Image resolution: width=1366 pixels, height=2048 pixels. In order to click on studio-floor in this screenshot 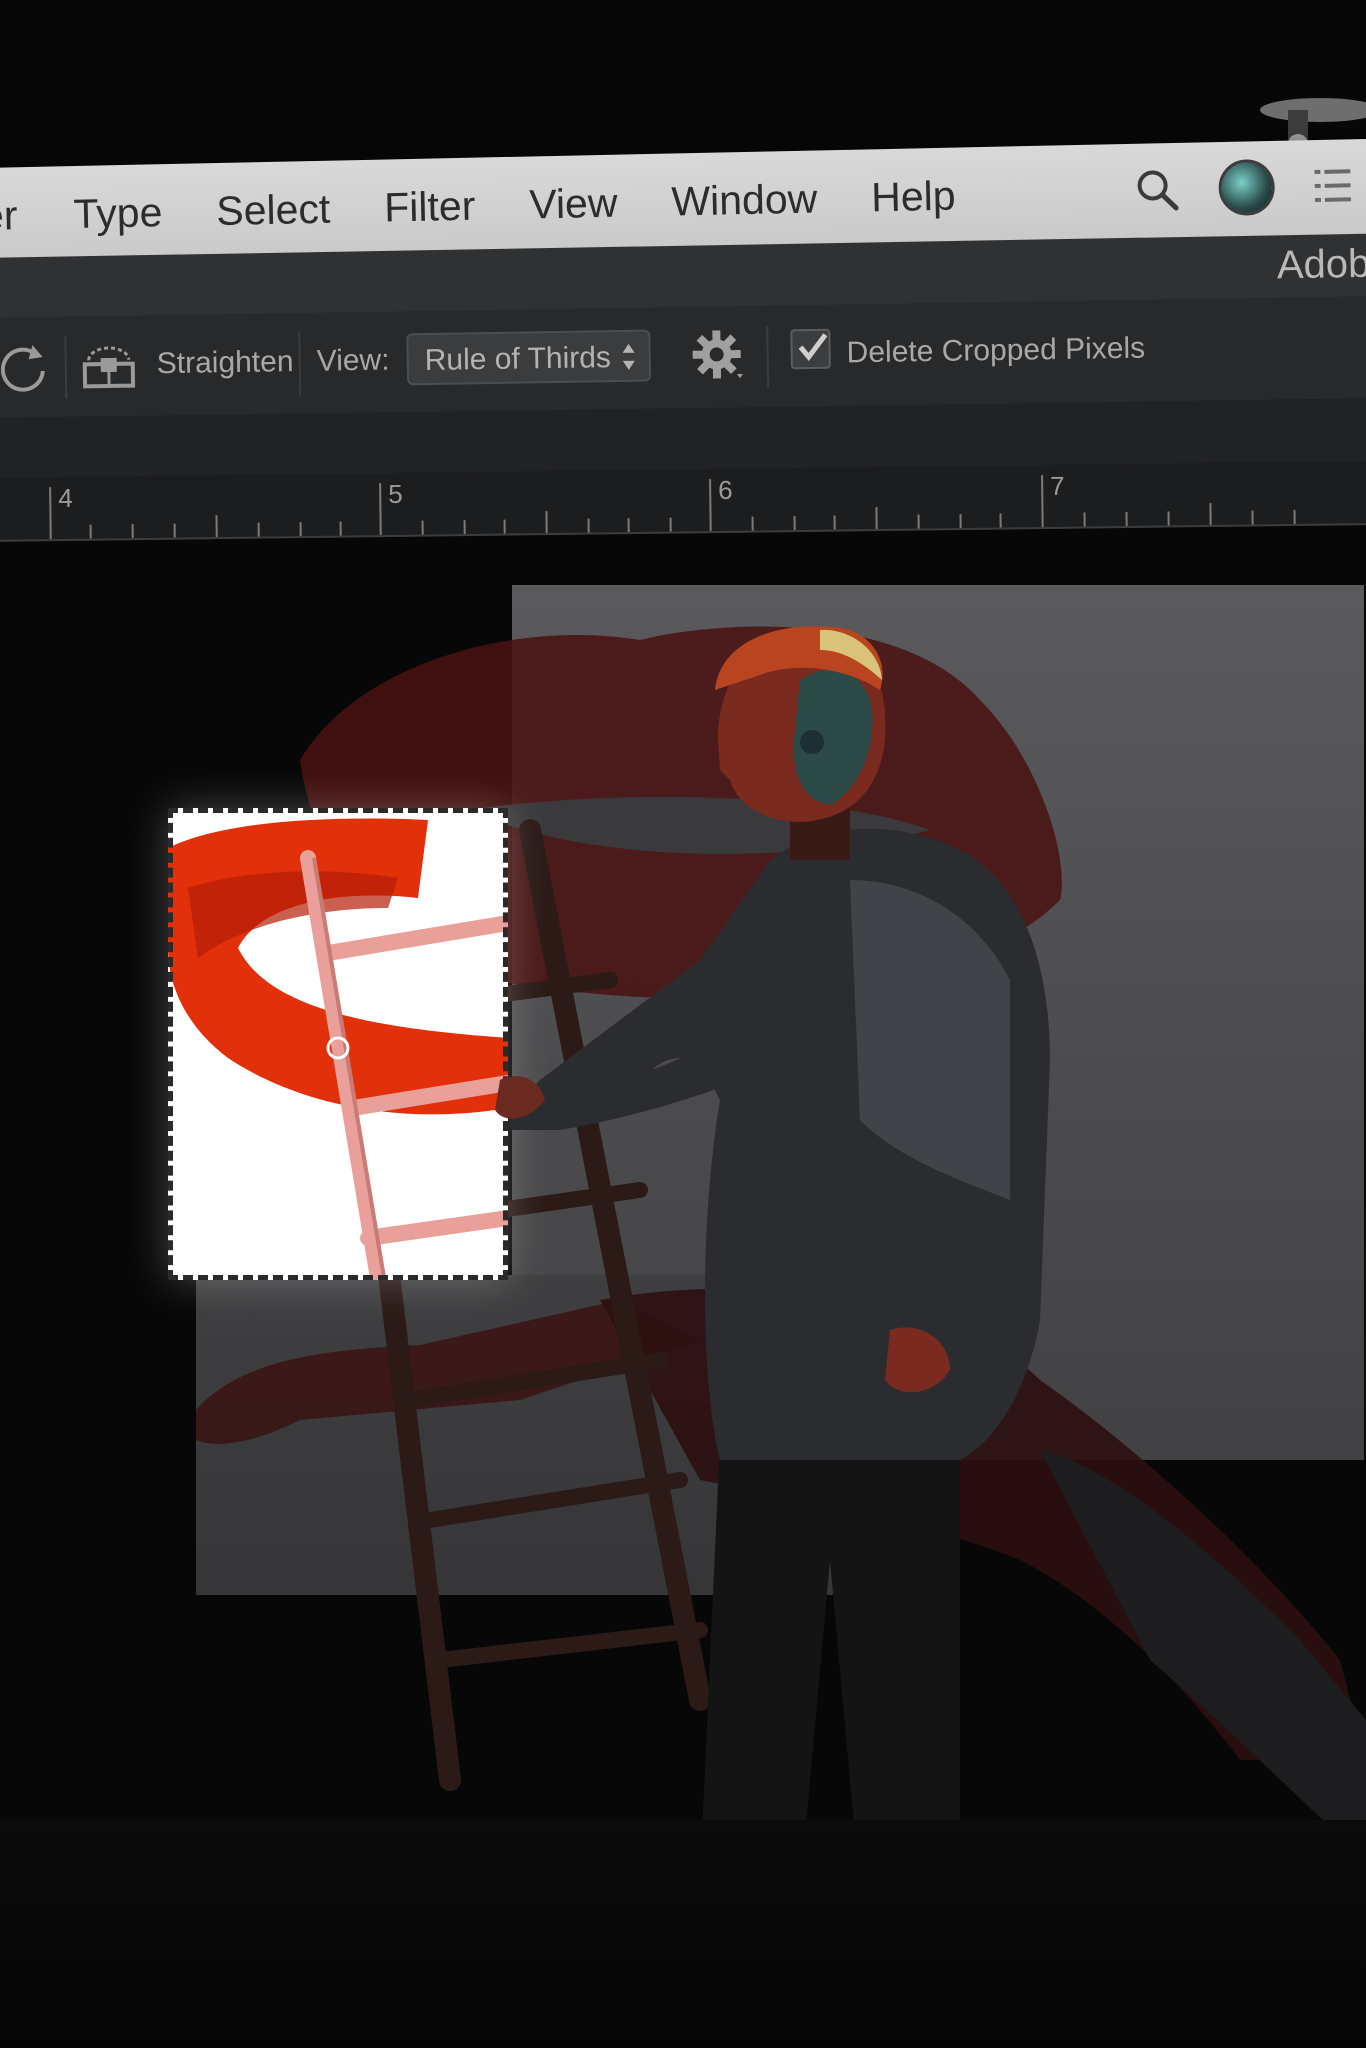, I will do `click(683, 1934)`.